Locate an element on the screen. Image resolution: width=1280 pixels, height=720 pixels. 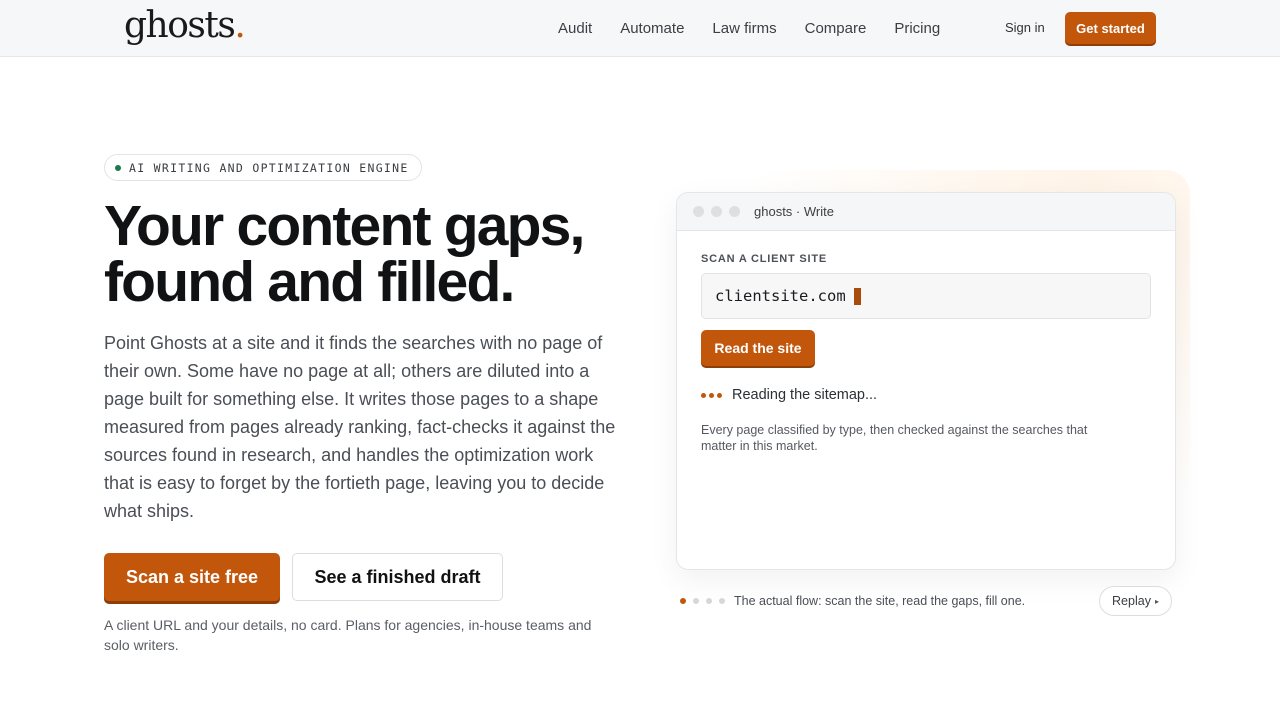
window-close-dot-icon is located at coordinates (698, 211).